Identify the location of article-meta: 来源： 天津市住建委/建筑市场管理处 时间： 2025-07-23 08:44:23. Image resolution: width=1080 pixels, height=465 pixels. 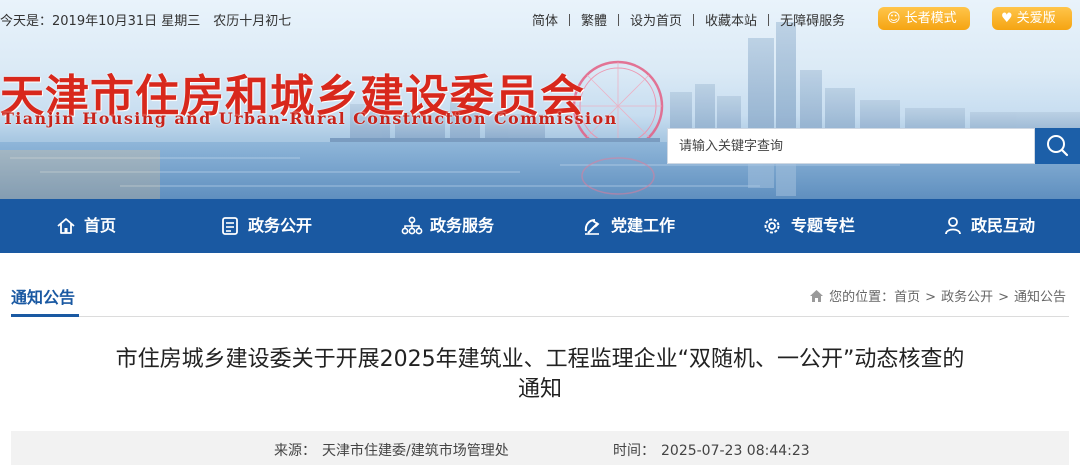
(540, 448).